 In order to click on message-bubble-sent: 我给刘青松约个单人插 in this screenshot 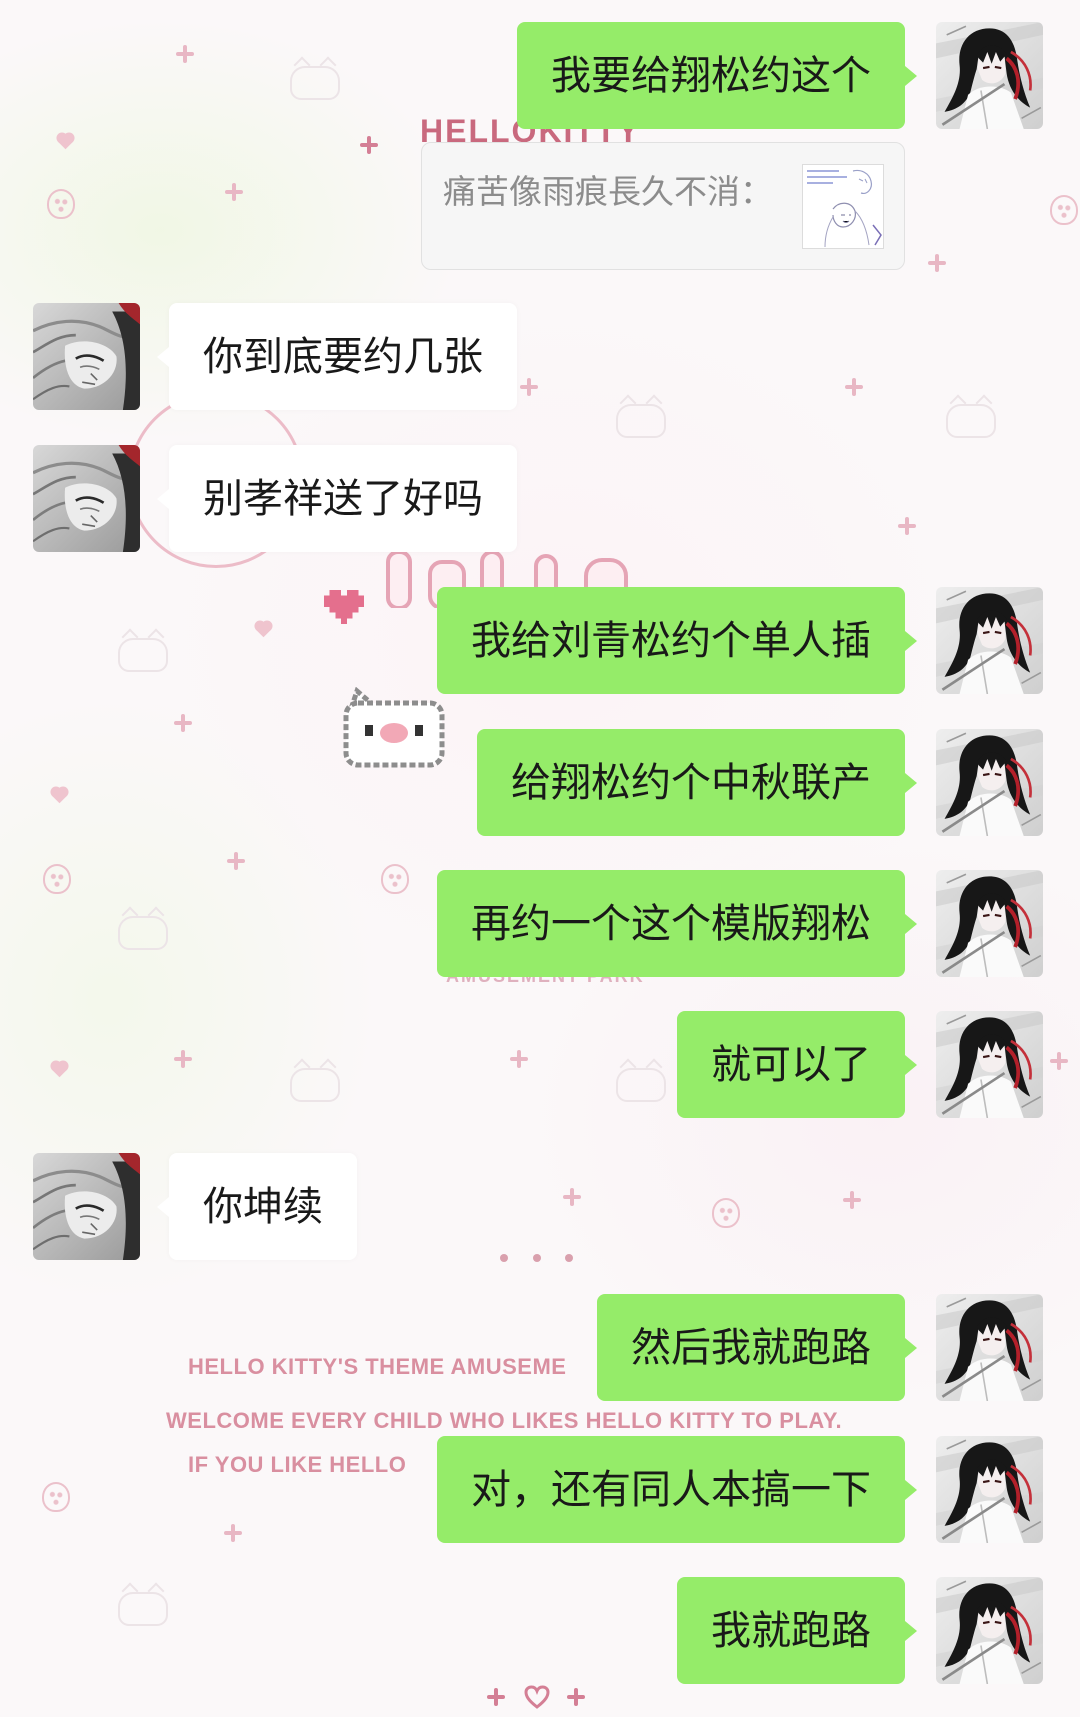, I will do `click(677, 640)`.